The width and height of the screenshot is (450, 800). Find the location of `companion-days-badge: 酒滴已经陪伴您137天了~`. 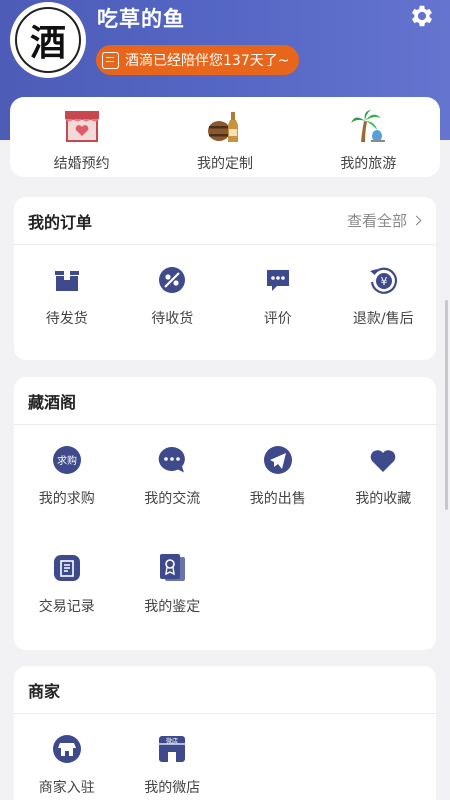

companion-days-badge: 酒滴已经陪伴您137天了~ is located at coordinates (198, 60).